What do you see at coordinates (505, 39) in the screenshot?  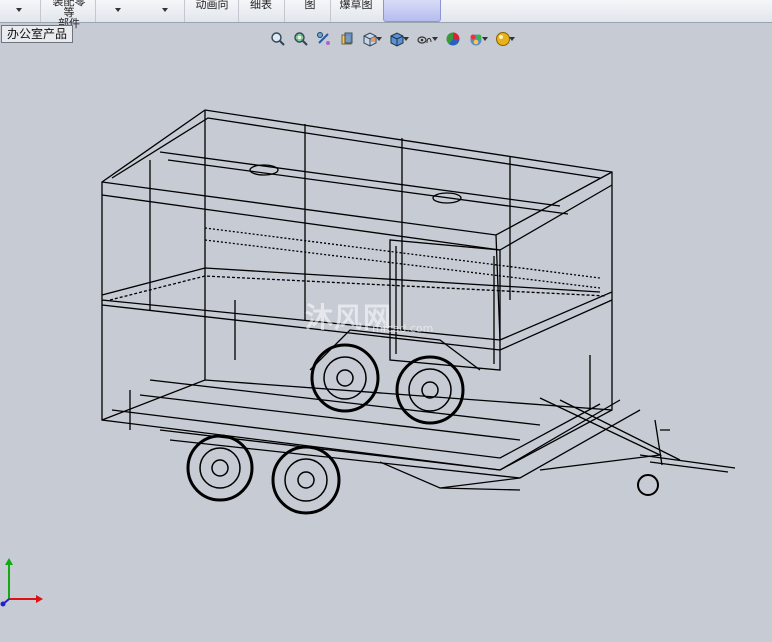 I see `view-settings-icon` at bounding box center [505, 39].